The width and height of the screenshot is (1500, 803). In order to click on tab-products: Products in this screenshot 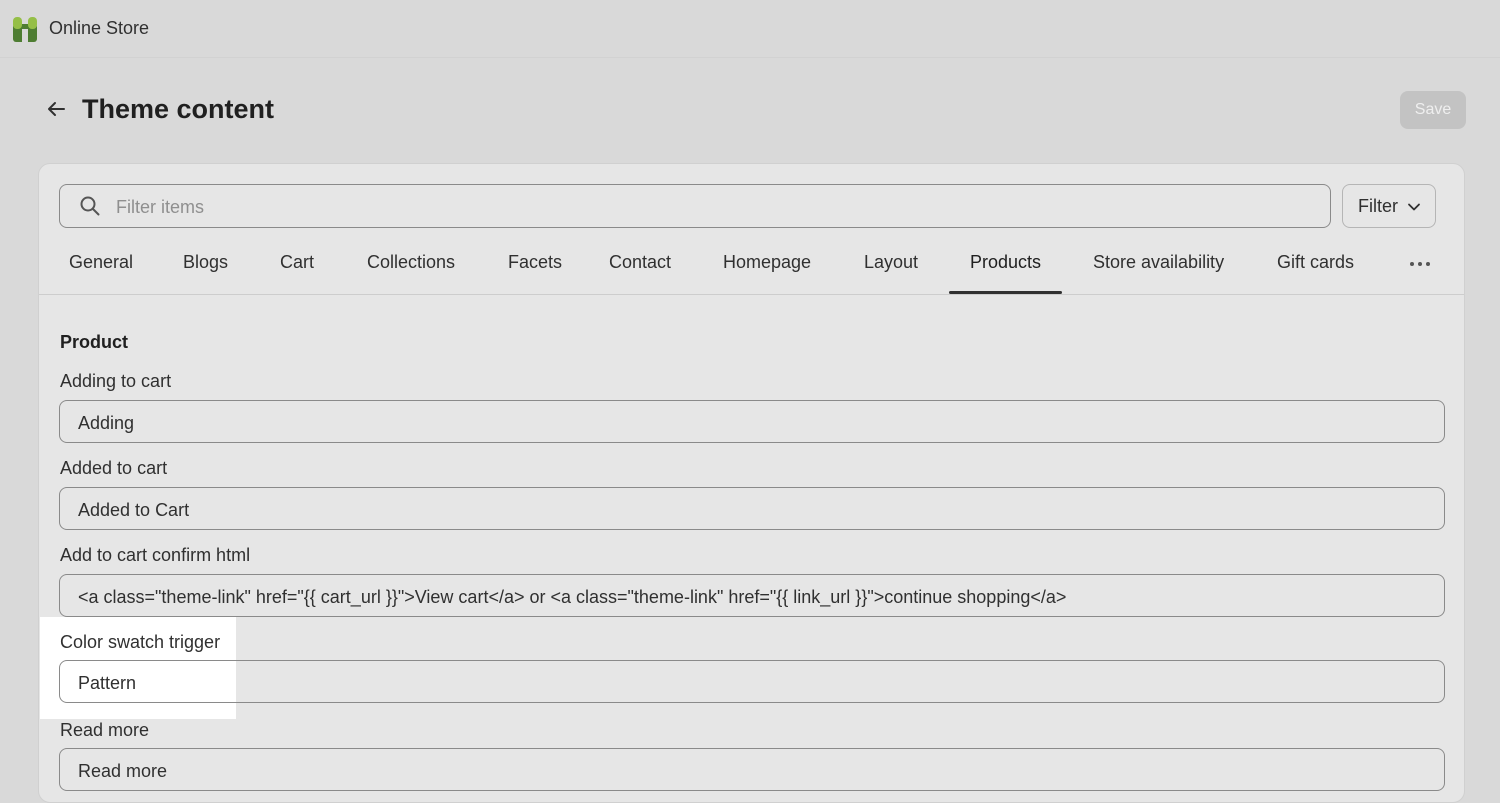, I will do `click(1005, 262)`.